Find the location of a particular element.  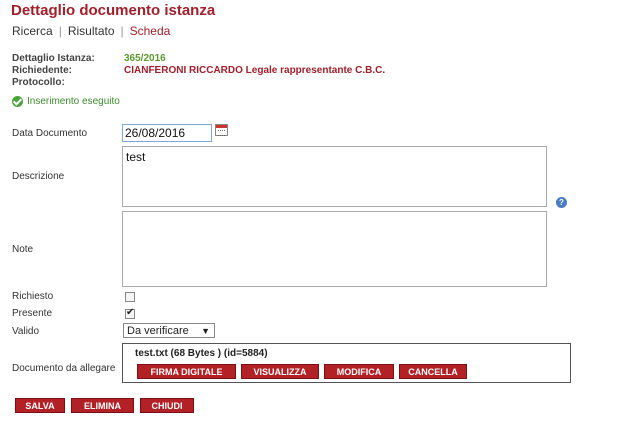

nav-risultato-link: Risultato is located at coordinates (91, 31).